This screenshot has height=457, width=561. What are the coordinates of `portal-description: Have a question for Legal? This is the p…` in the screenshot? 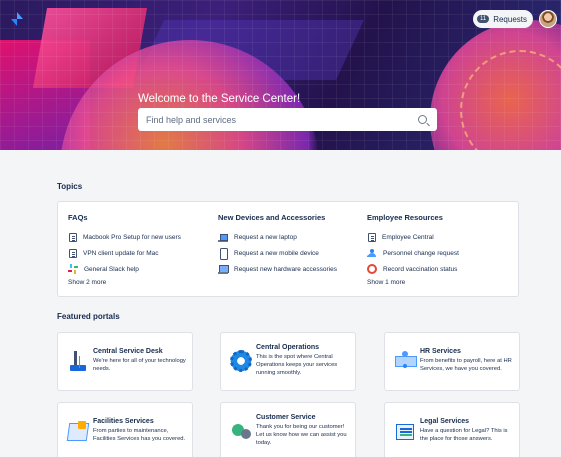 It's located at (464, 435).